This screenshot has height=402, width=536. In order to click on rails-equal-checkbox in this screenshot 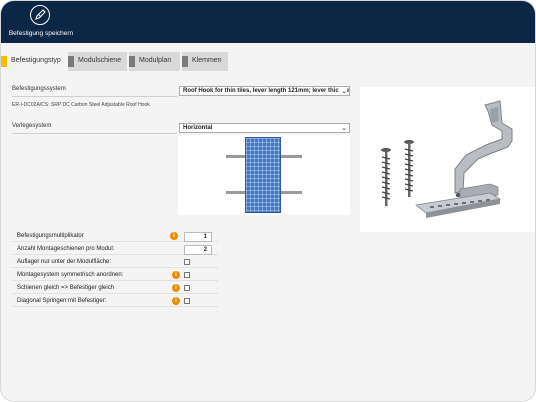, I will do `click(187, 288)`.